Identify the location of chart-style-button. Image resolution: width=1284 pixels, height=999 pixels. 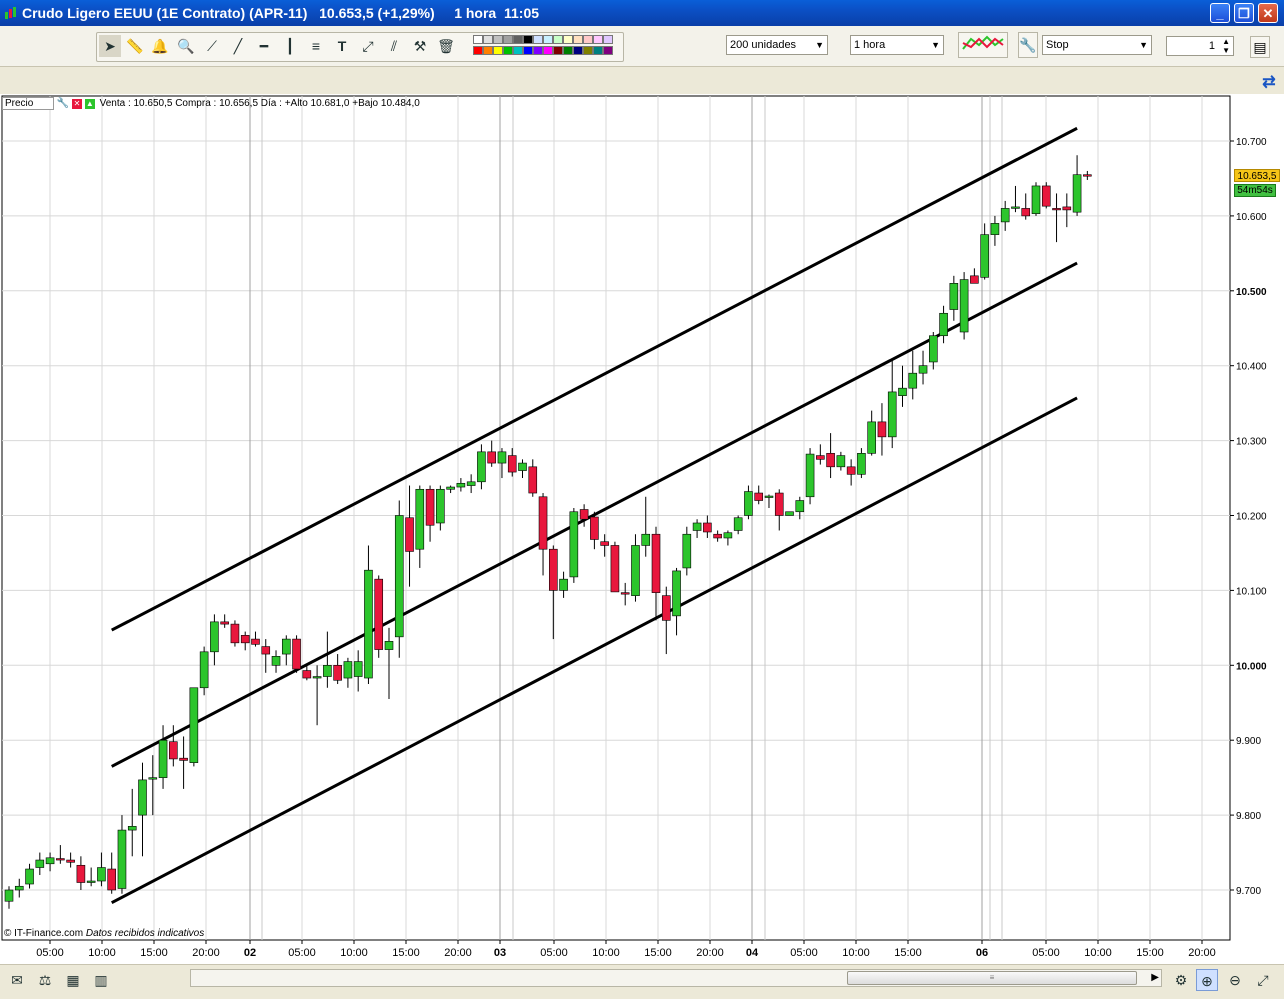
(983, 45).